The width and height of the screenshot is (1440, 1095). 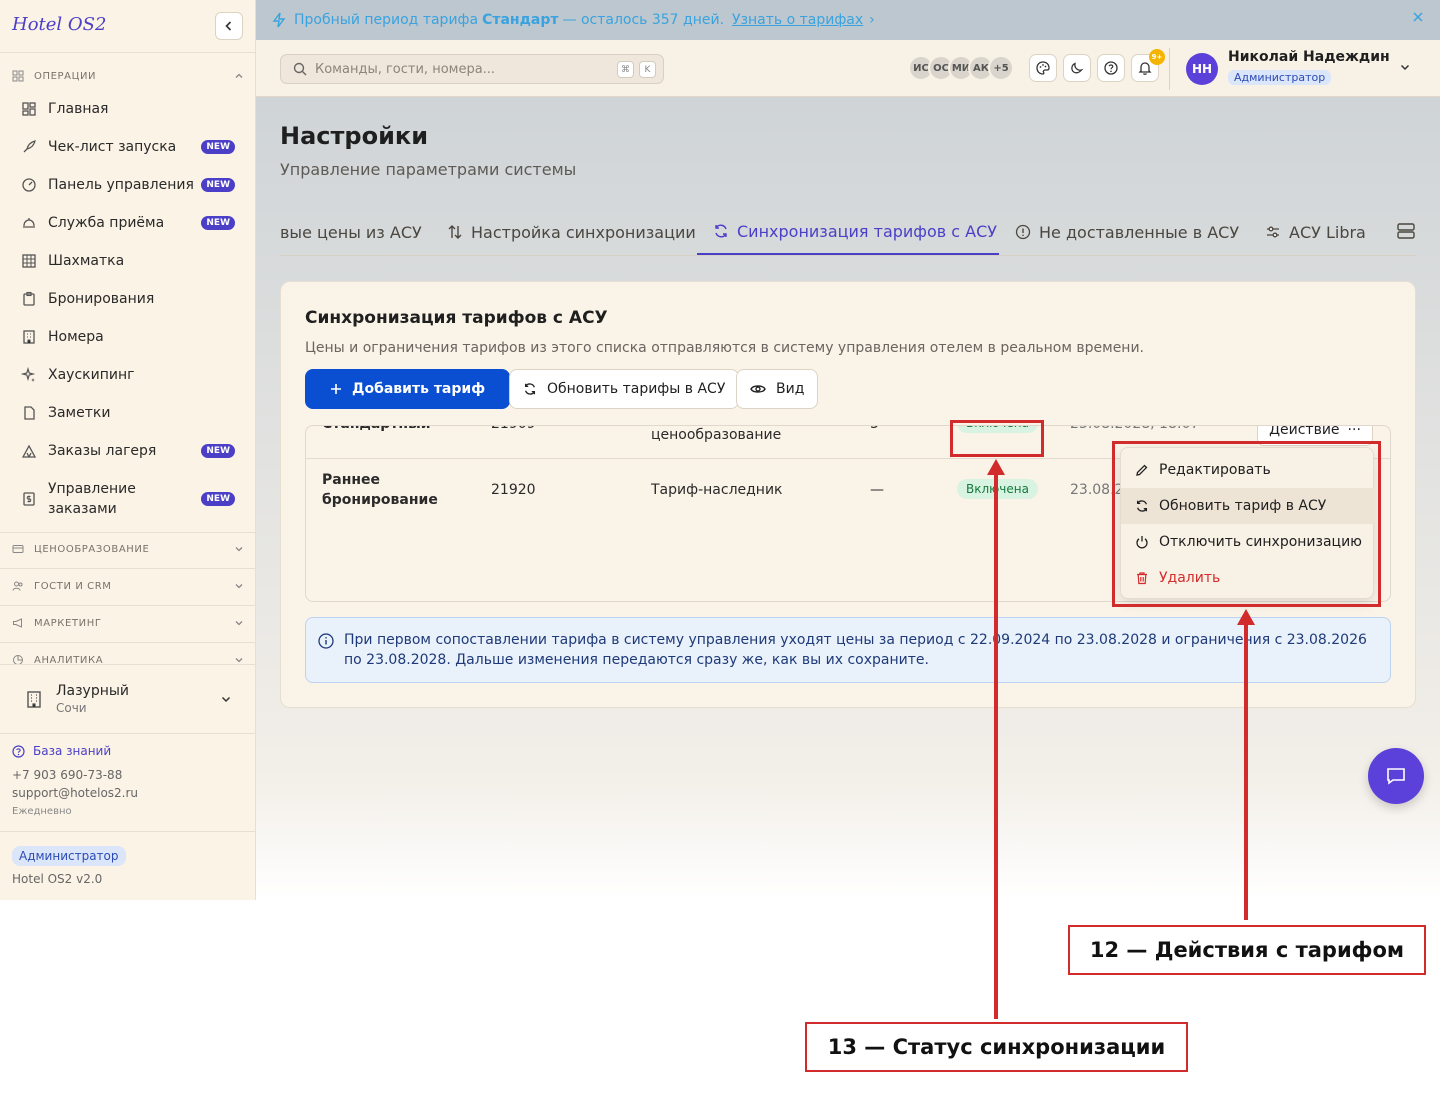 I want to click on section-marketing: МАРКЕТИНГ, so click(x=128, y=623).